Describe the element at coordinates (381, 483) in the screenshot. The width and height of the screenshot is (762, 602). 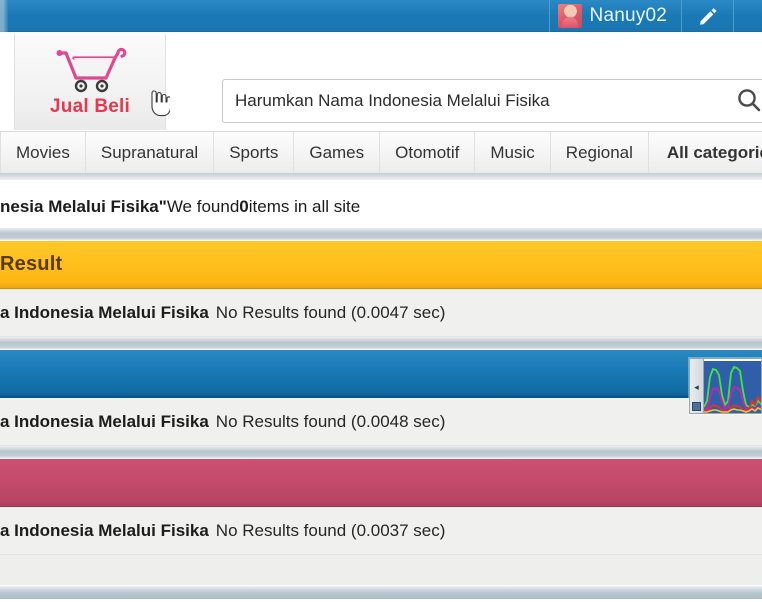
I see `section-header-pink` at that location.